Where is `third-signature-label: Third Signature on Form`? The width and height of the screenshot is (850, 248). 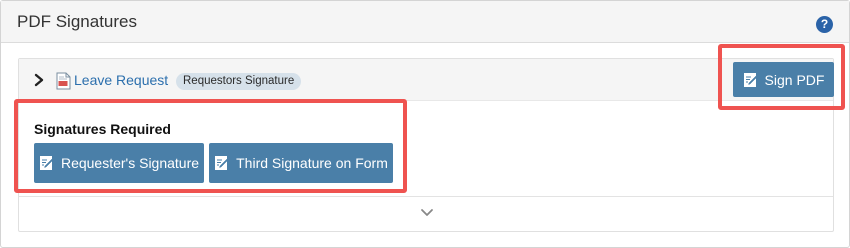
third-signature-label: Third Signature on Form is located at coordinates (312, 163).